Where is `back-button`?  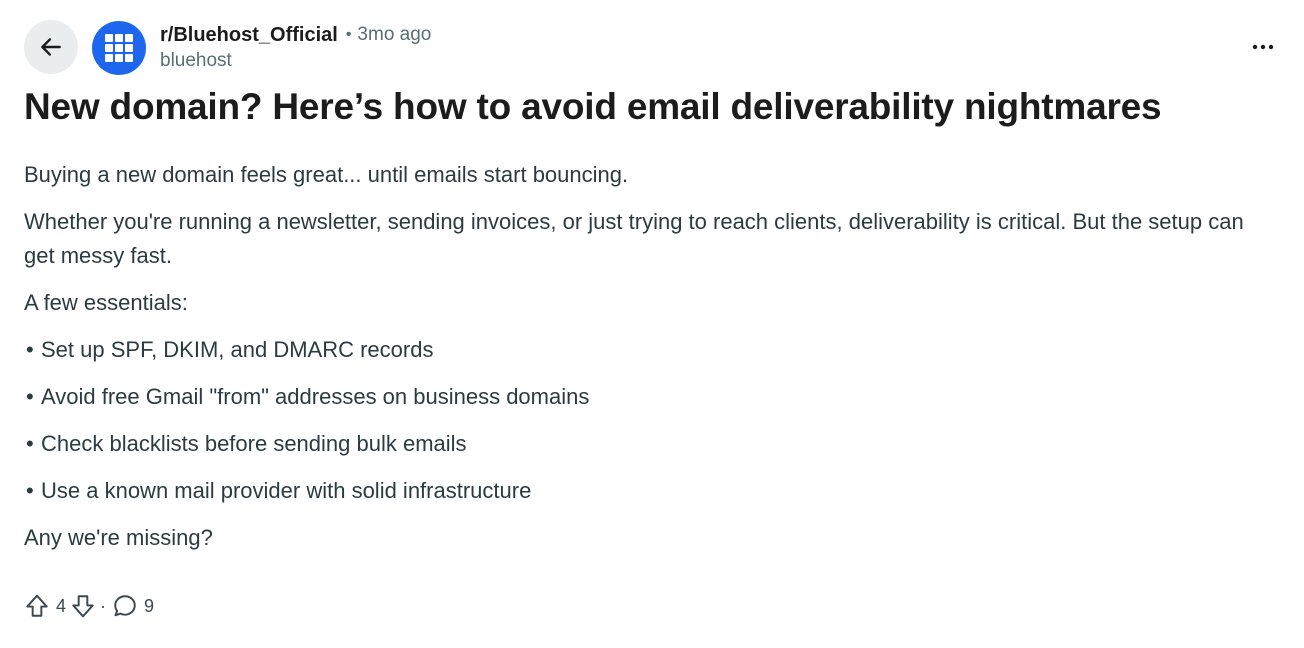
back-button is located at coordinates (51, 47).